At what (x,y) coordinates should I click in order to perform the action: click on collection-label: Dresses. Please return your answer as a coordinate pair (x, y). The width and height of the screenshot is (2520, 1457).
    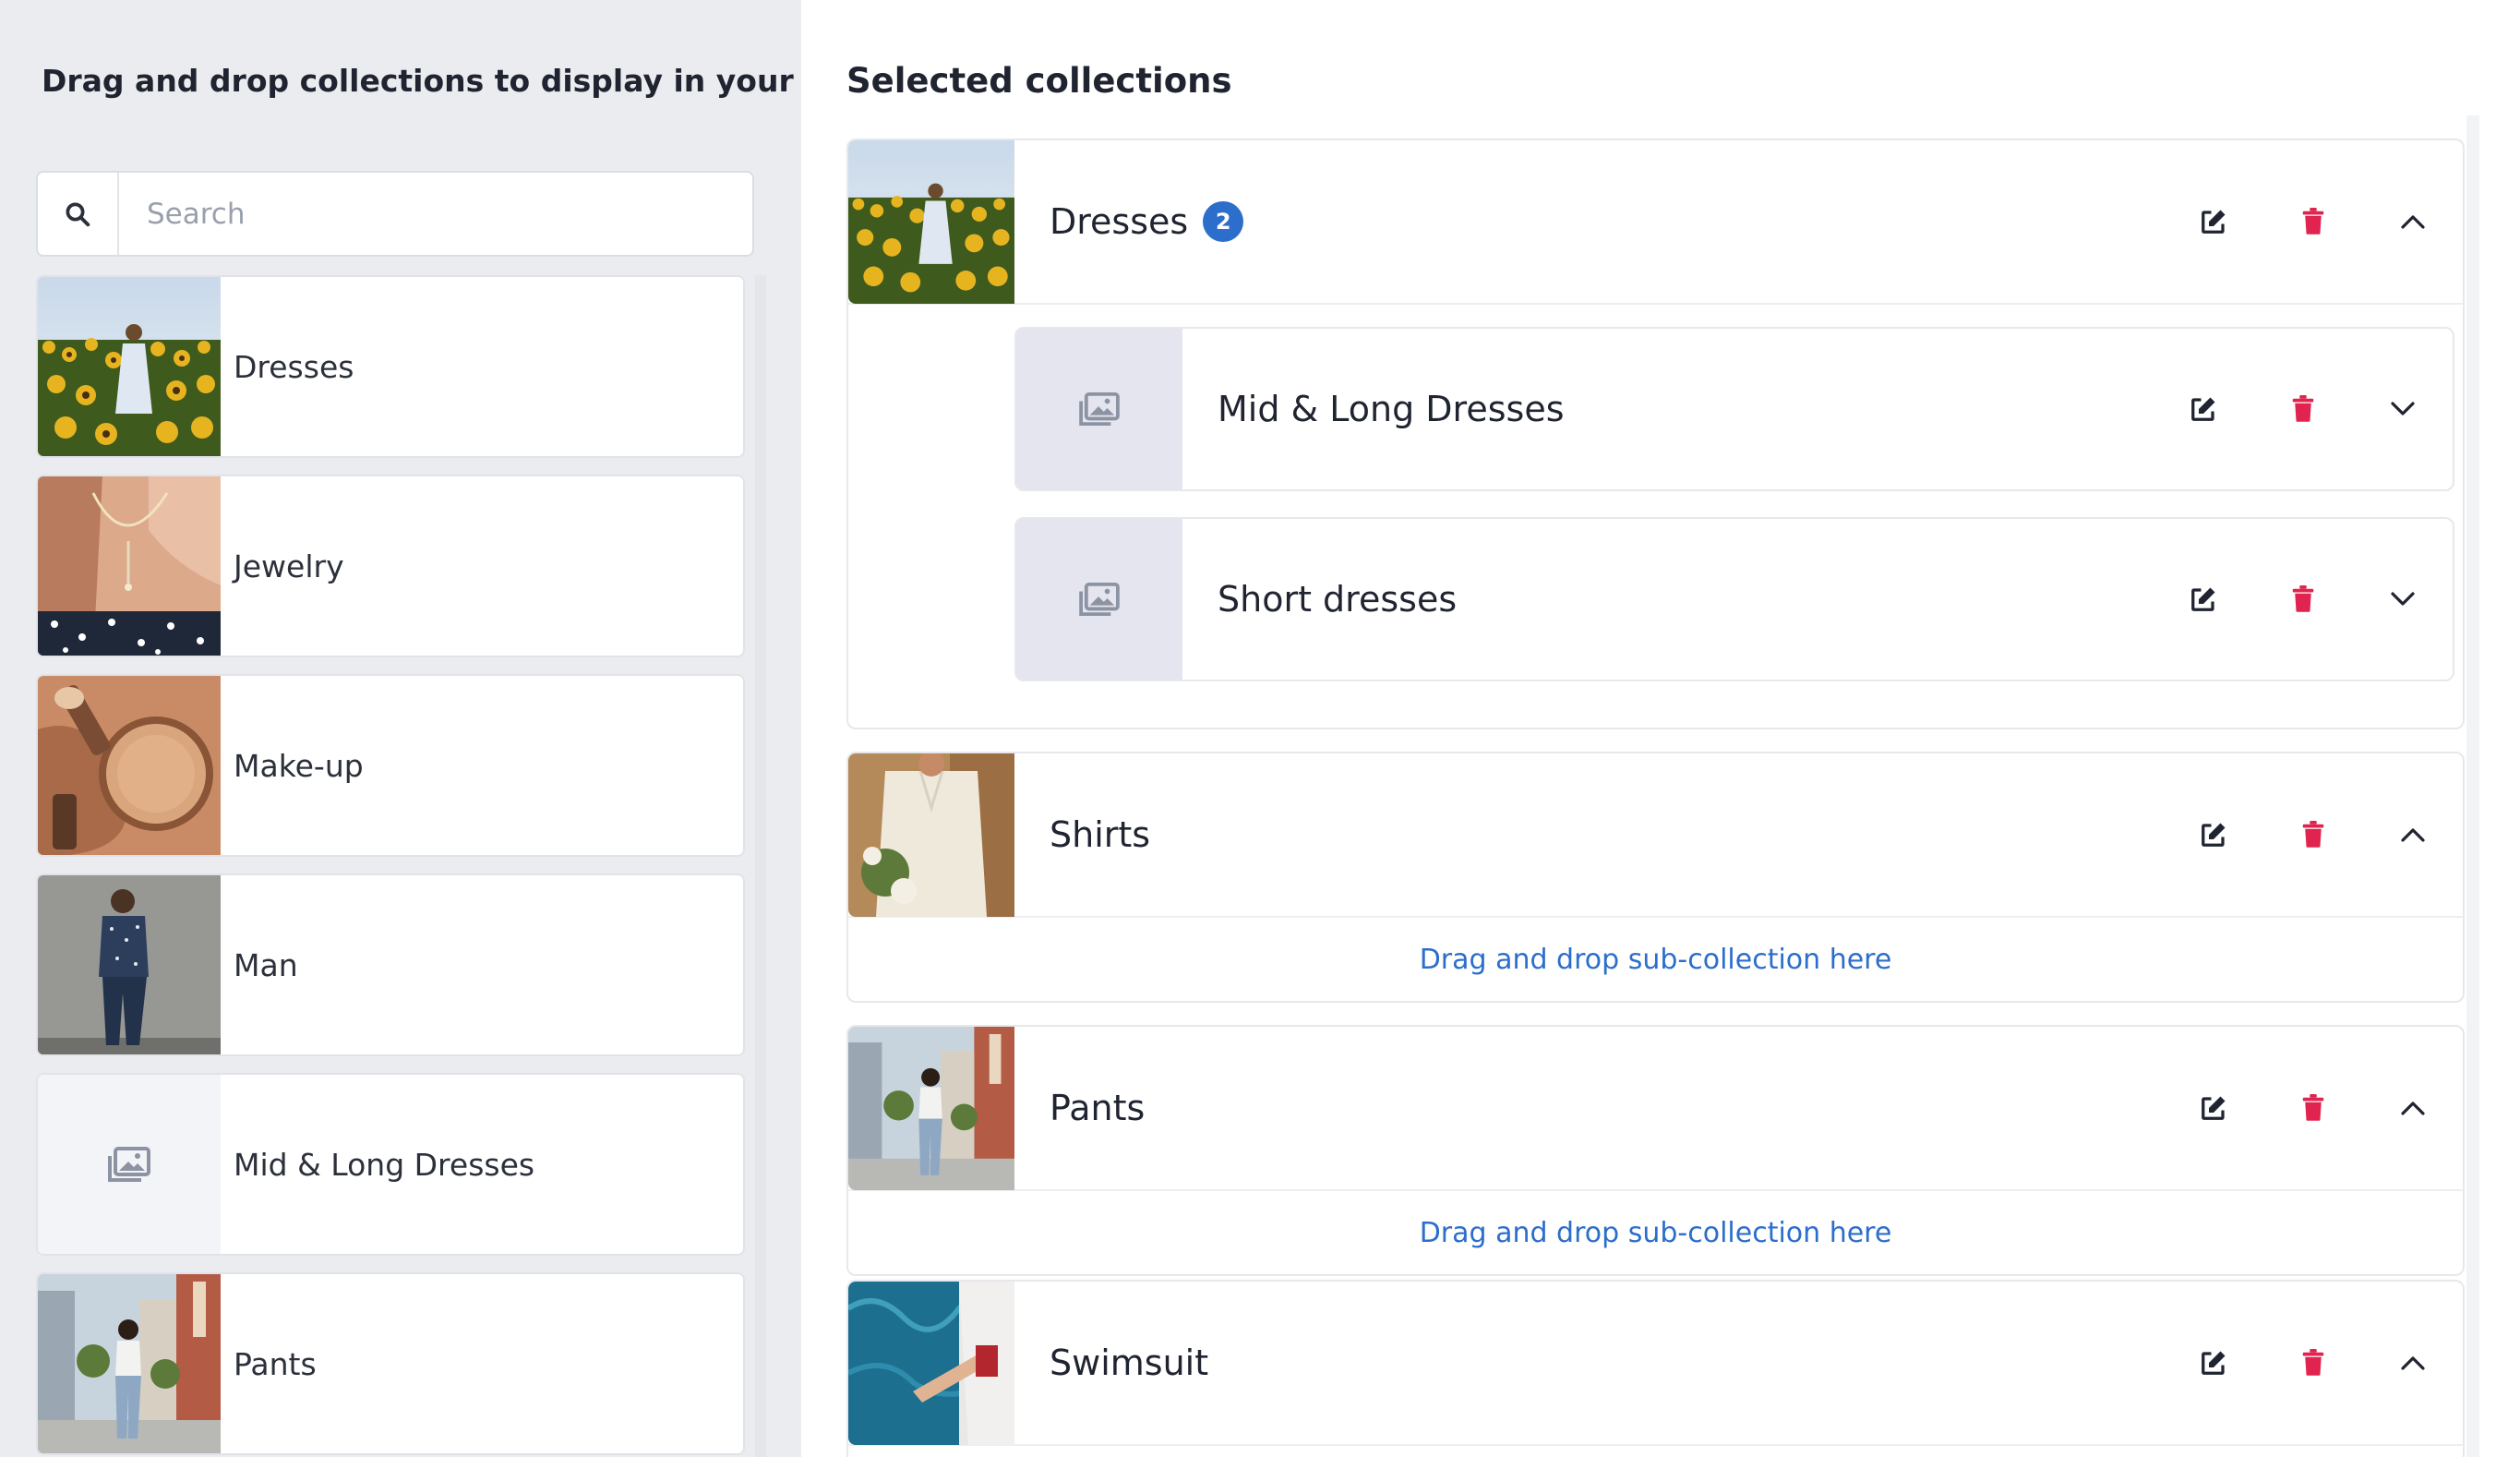
    Looking at the image, I should click on (294, 366).